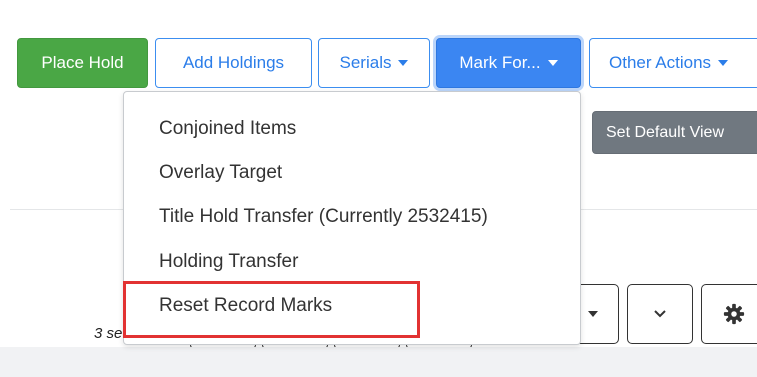 The image size is (757, 377). What do you see at coordinates (271, 309) in the screenshot?
I see `annotation-highlight-box` at bounding box center [271, 309].